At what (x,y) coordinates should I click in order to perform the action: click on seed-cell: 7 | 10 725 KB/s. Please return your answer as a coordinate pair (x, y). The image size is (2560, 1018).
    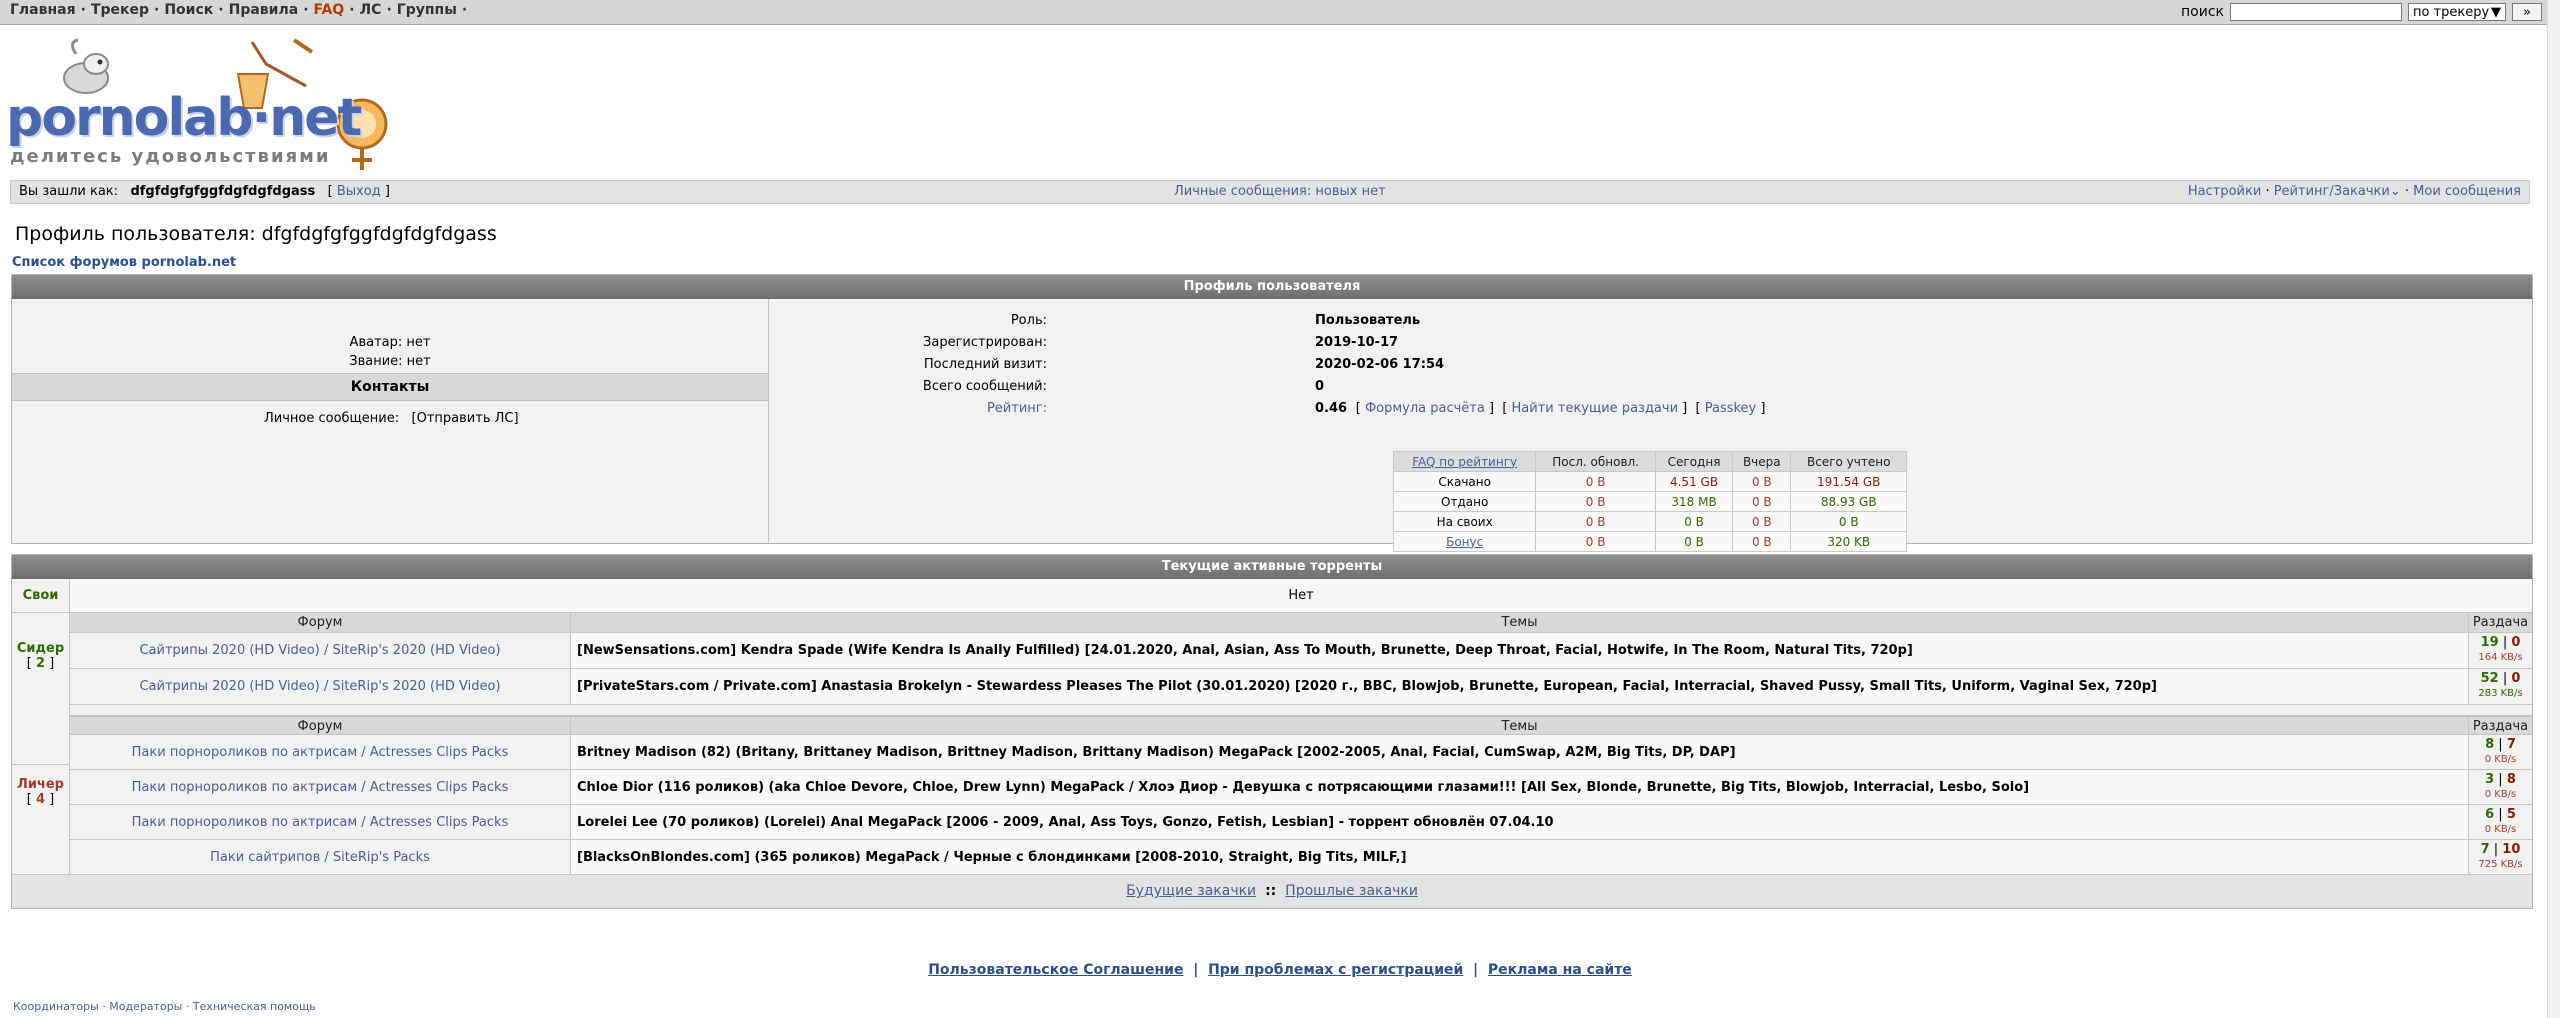
    Looking at the image, I should click on (2500, 857).